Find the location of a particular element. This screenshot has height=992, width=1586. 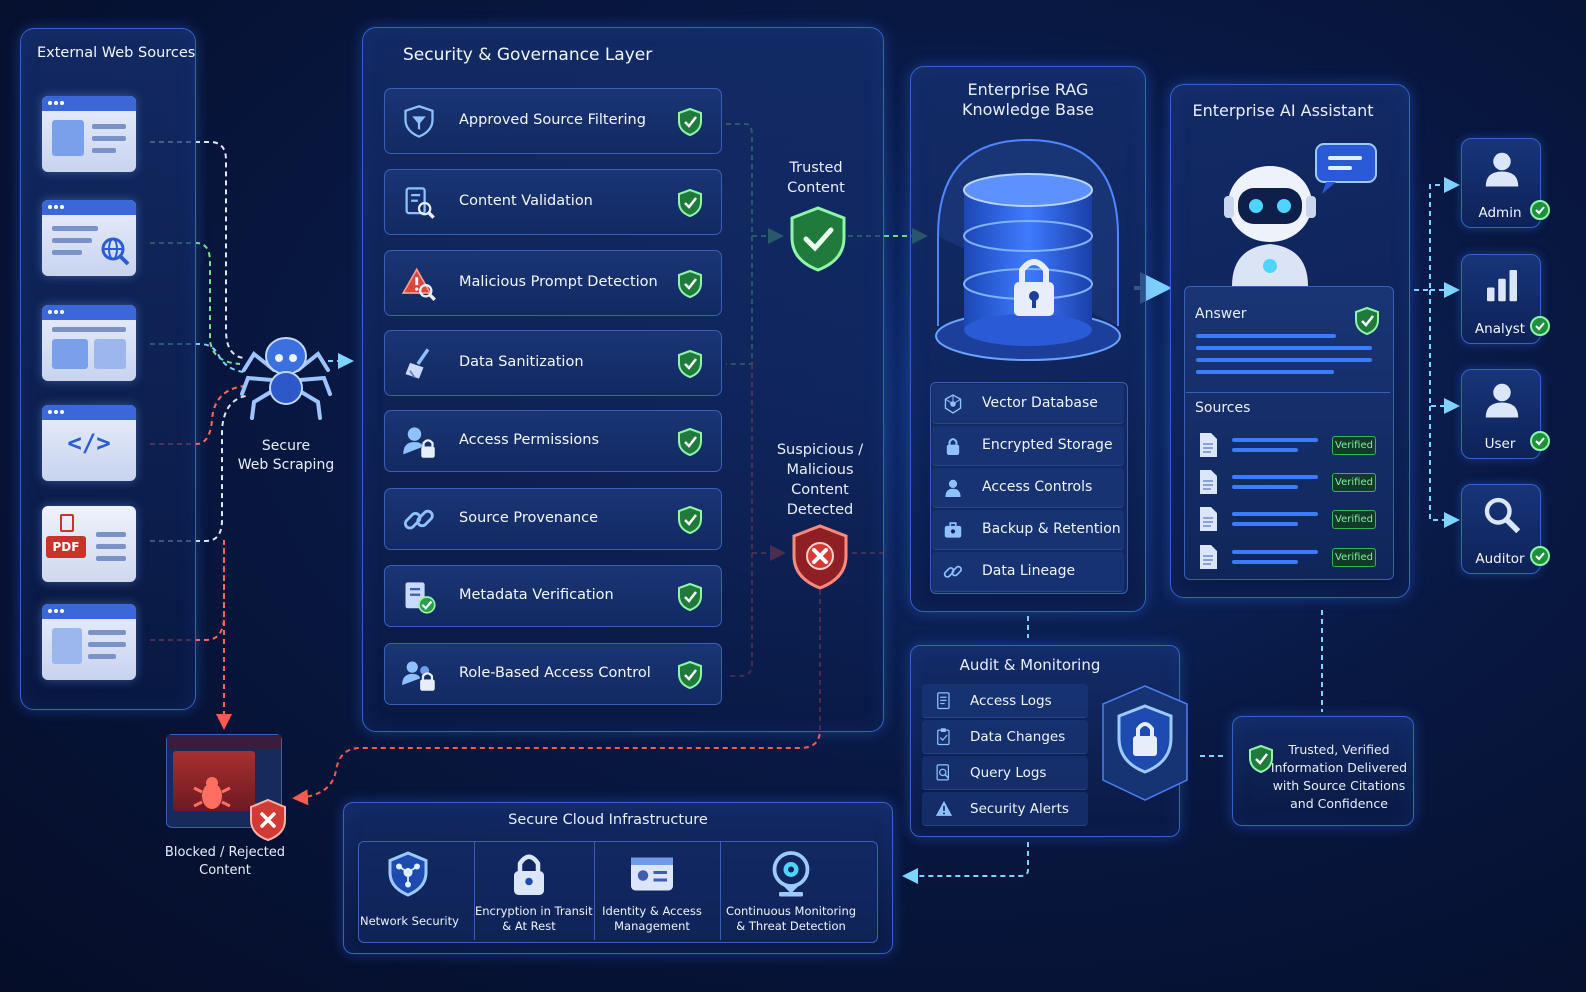

user-role-analyst: Analyst is located at coordinates (1501, 299).